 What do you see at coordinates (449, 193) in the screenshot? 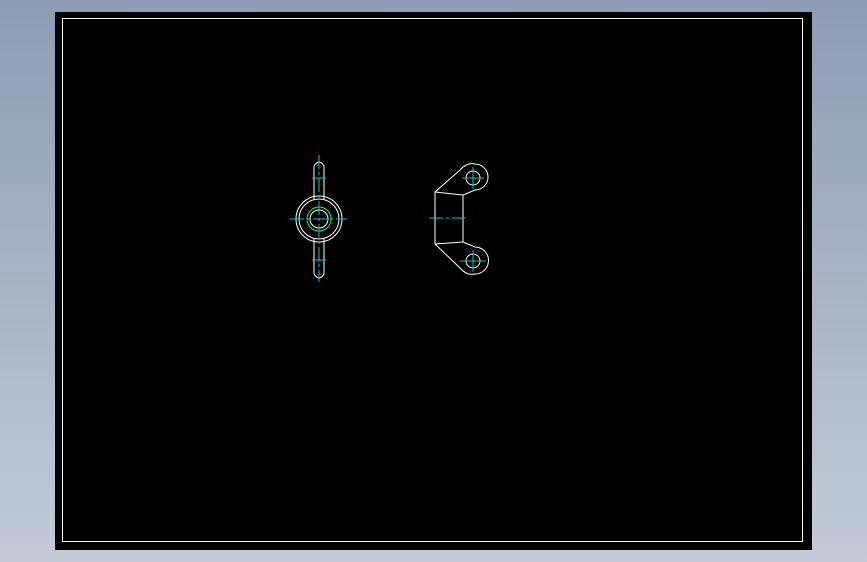
I see `hub-top-edge` at bounding box center [449, 193].